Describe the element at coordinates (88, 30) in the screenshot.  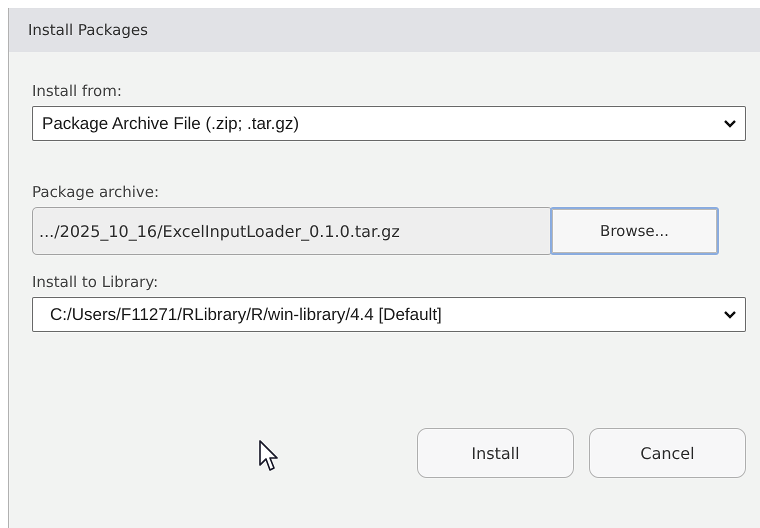
I see `window-title: Install Packages` at that location.